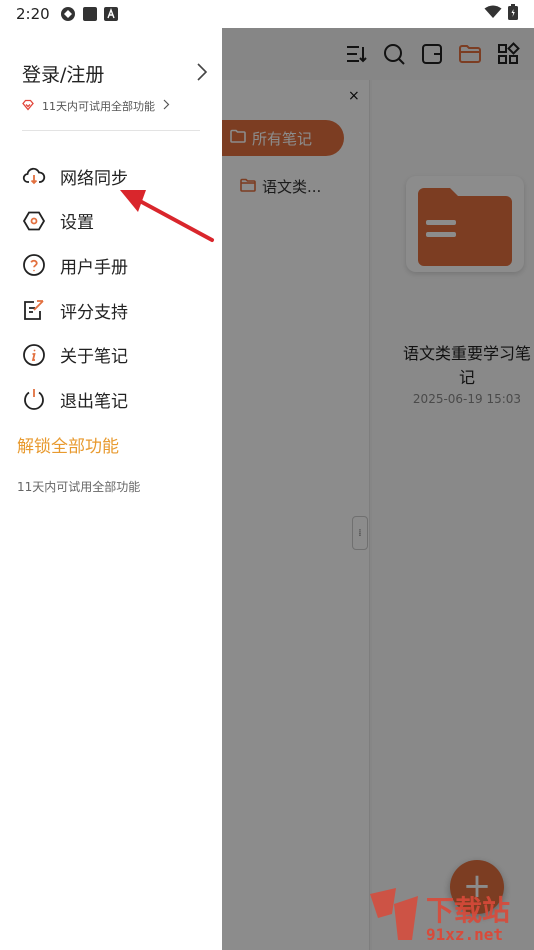 The width and height of the screenshot is (534, 950). I want to click on menu-item-settings: 设置, so click(117, 221).